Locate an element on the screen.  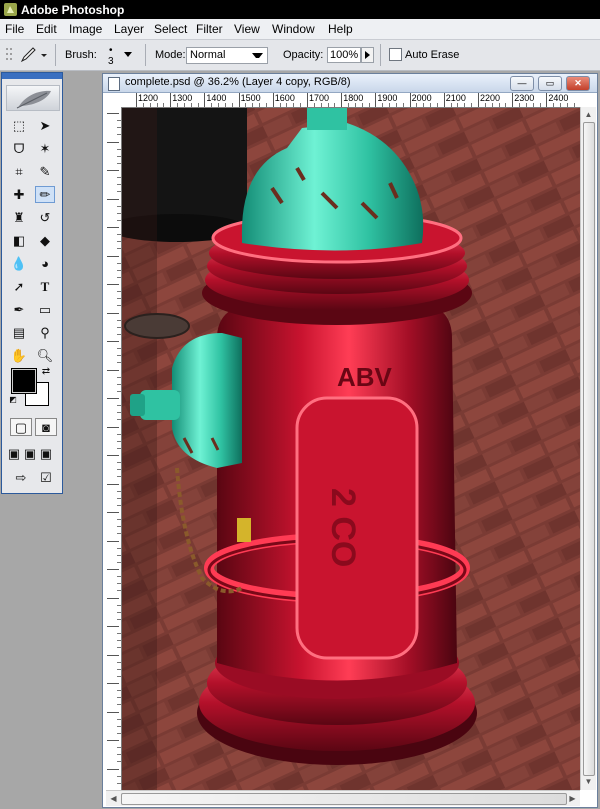
menu-image: Image is located at coordinates (85, 29).